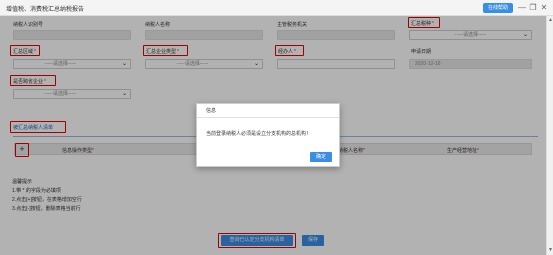 Image resolution: width=553 pixels, height=255 pixels. Describe the element at coordinates (549, 135) in the screenshot. I see `scrollbar: ▲ ▼` at that location.